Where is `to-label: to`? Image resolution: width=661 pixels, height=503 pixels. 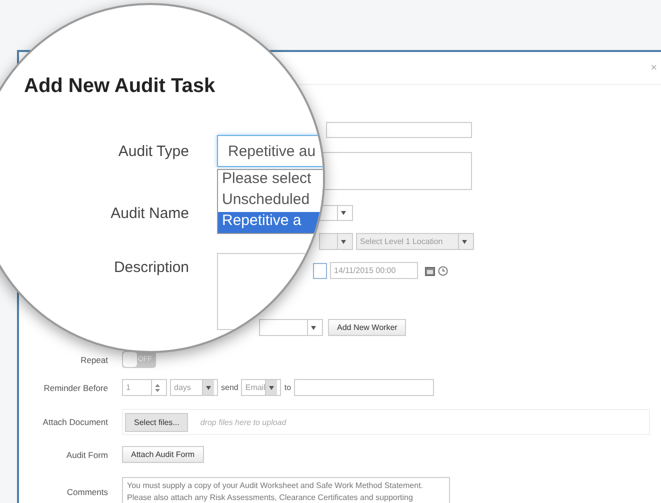 to-label: to is located at coordinates (288, 387).